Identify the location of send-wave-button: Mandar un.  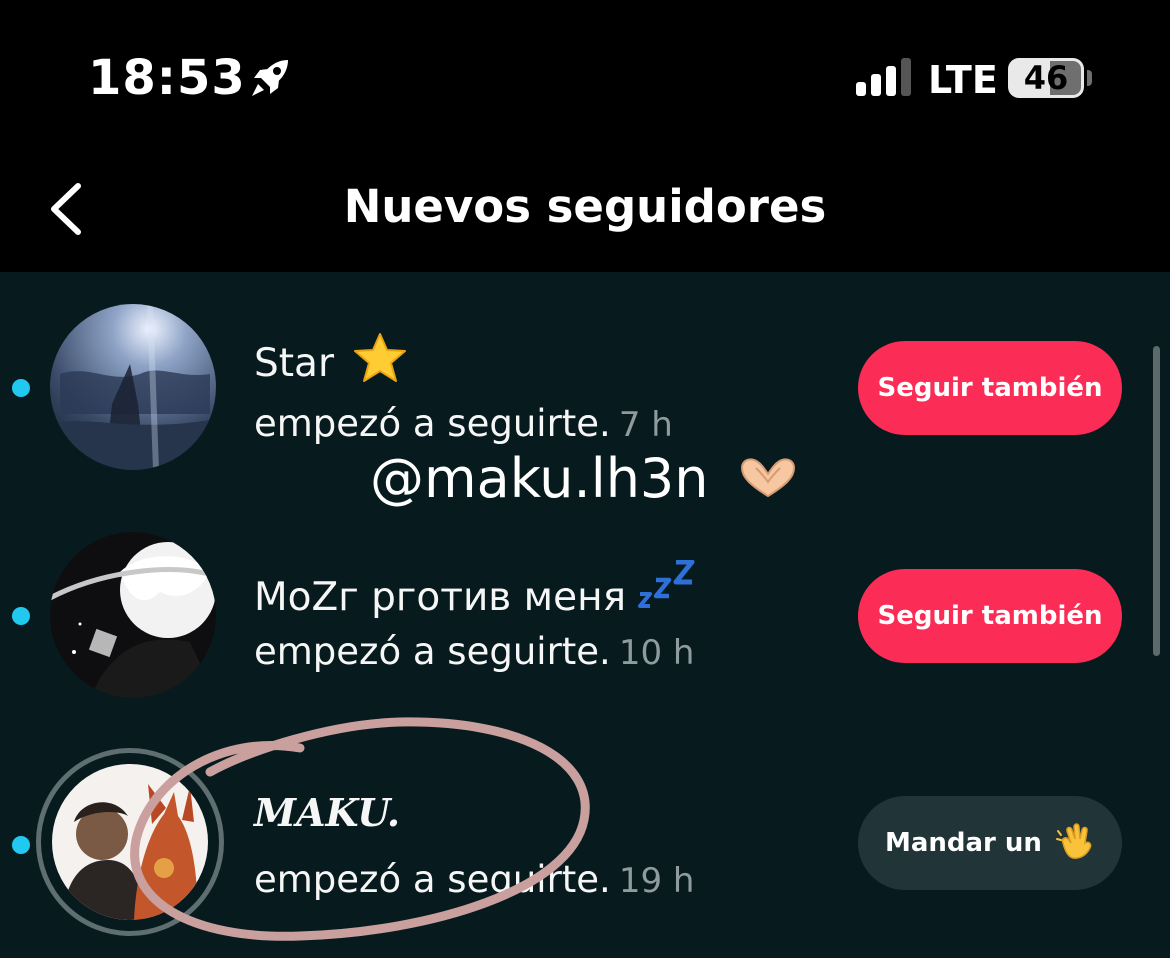
(990, 843).